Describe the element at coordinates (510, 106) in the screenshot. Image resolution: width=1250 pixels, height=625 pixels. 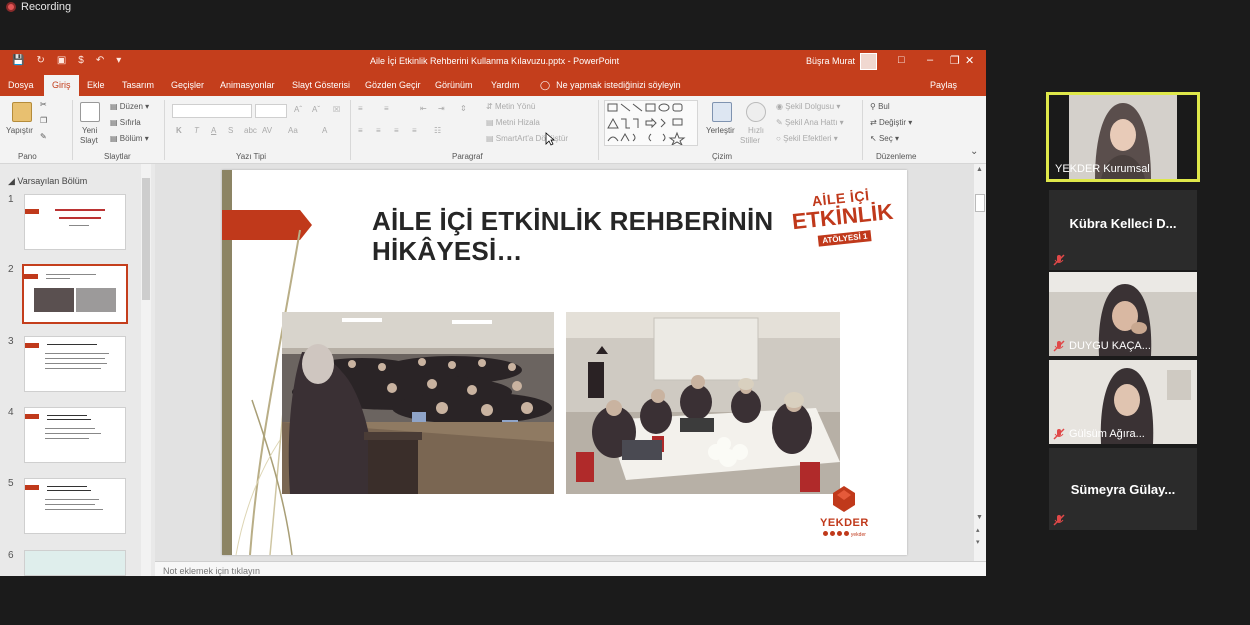
I see `text-direction-button: ⇵ Metin Yönü` at that location.